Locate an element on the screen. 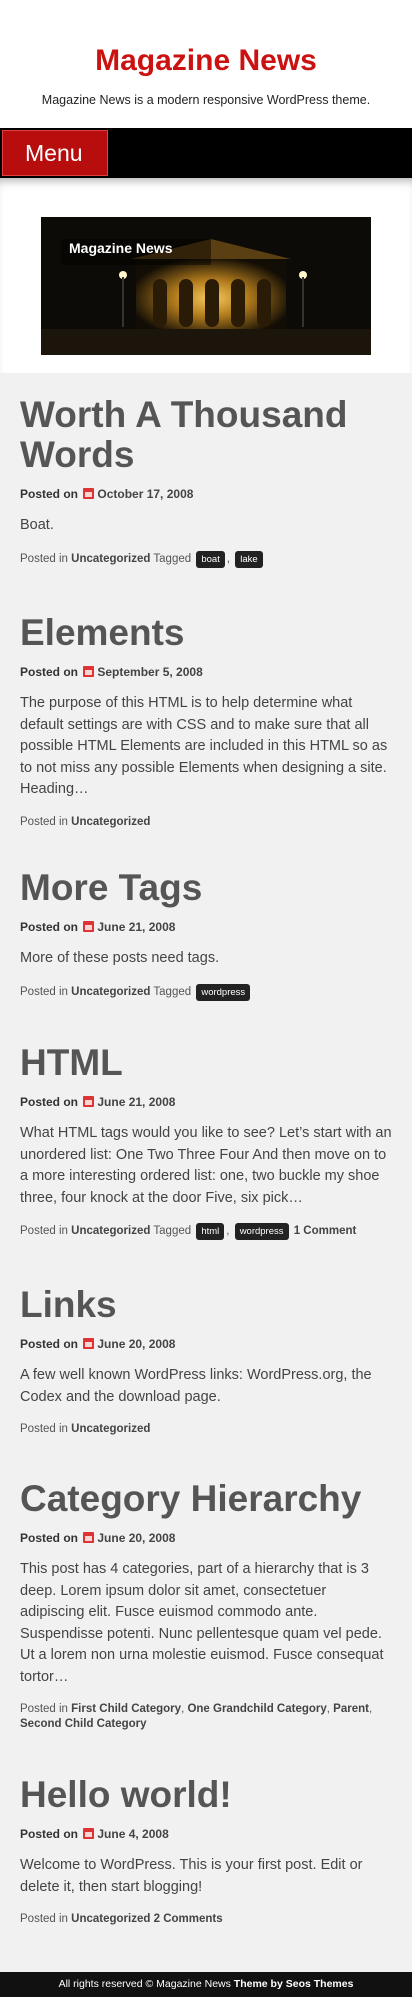 The image size is (412, 1997). post-title: HTML is located at coordinates (206, 1063).